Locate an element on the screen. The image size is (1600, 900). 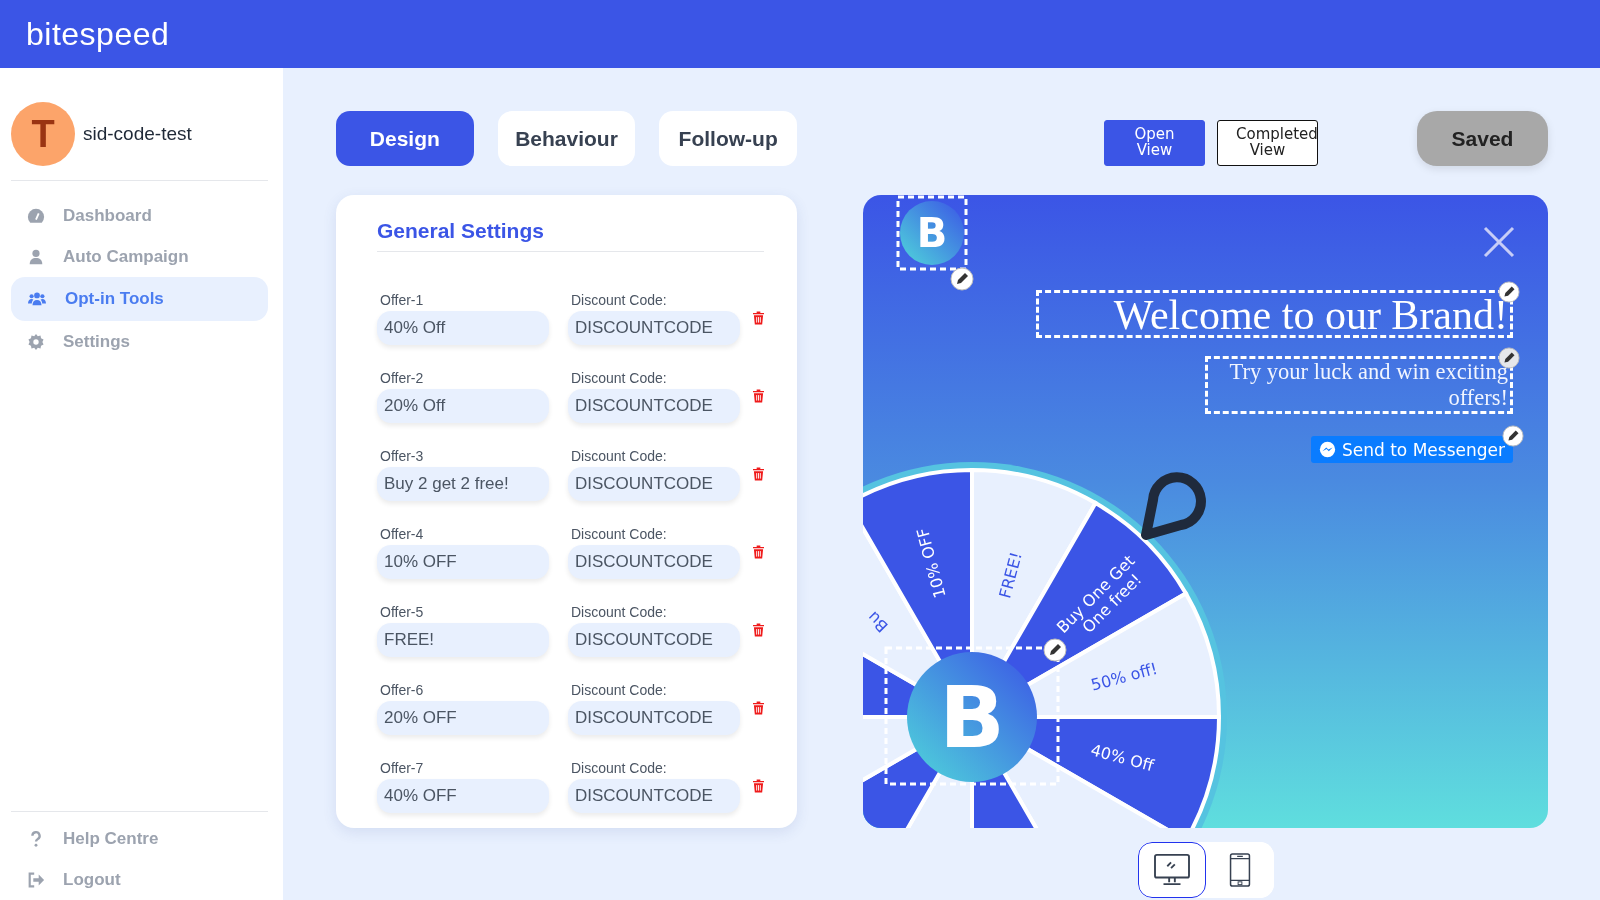
offer-field: 40% Off is located at coordinates (463, 328).